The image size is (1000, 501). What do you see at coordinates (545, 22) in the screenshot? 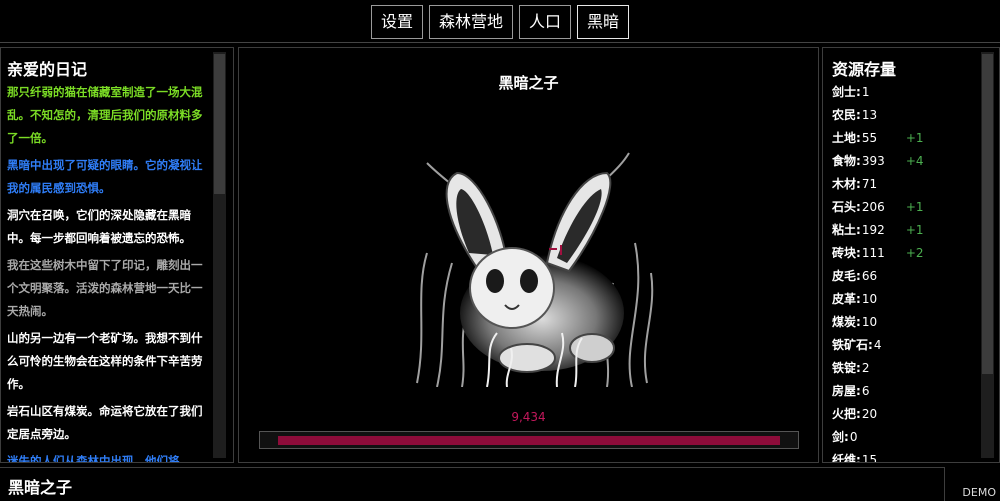
I see `tab-2: 人口` at bounding box center [545, 22].